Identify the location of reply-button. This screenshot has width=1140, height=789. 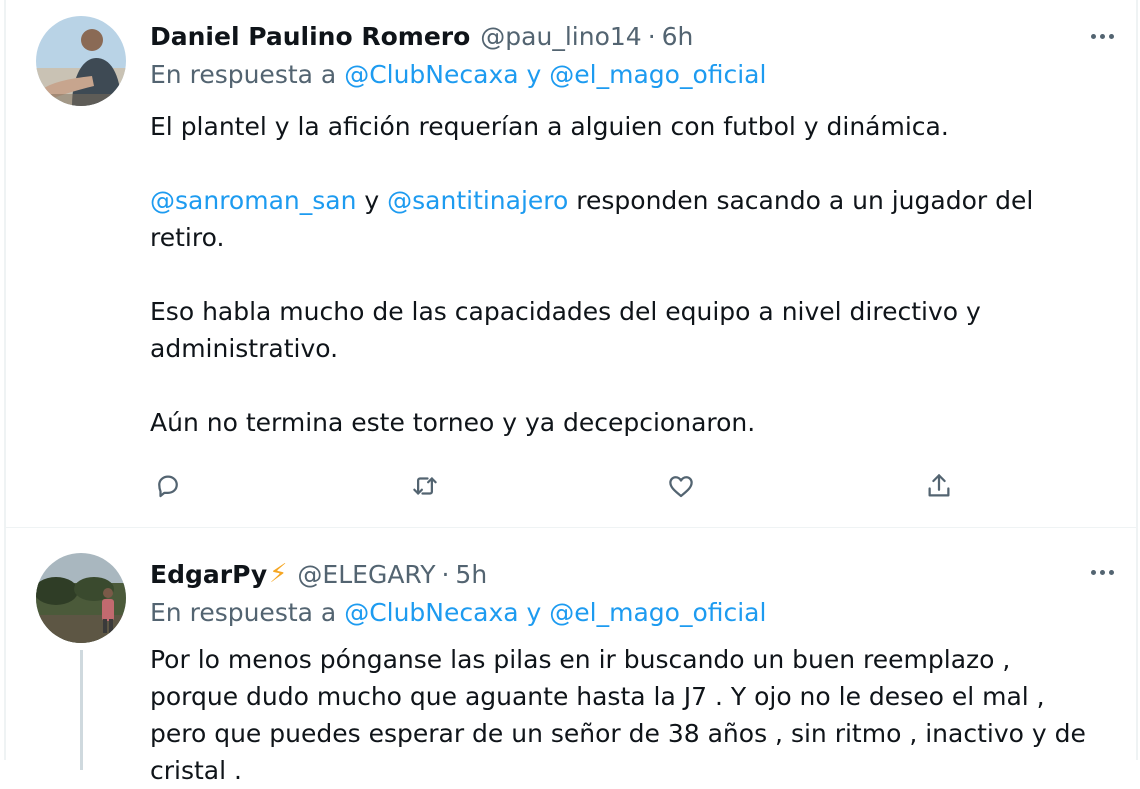
(168, 486).